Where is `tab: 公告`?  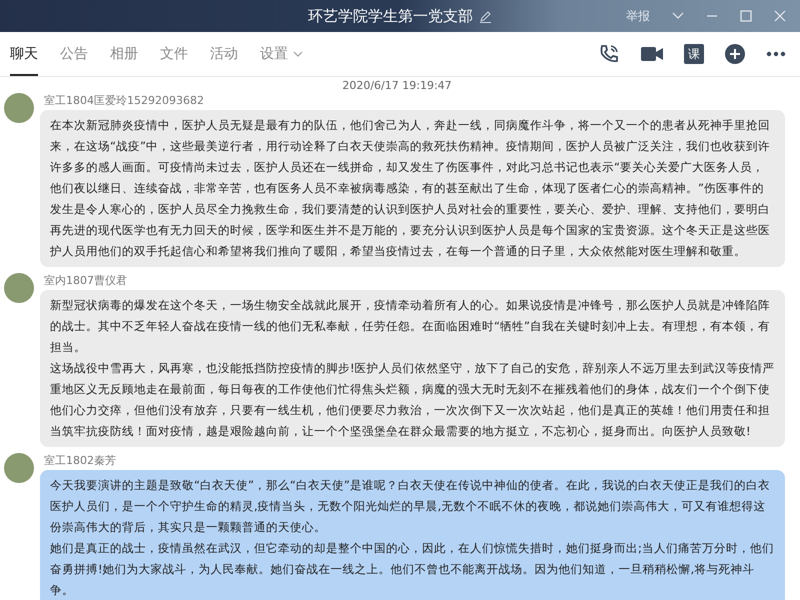 tab: 公告 is located at coordinates (74, 54).